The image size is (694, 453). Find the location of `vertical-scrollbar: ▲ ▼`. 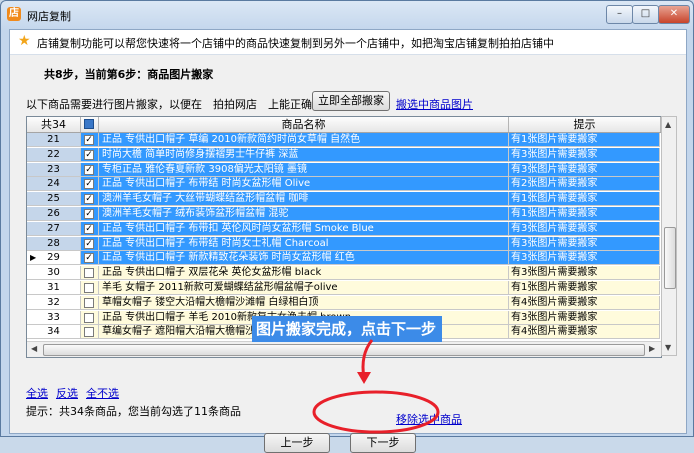

vertical-scrollbar: ▲ ▼ is located at coordinates (669, 236).